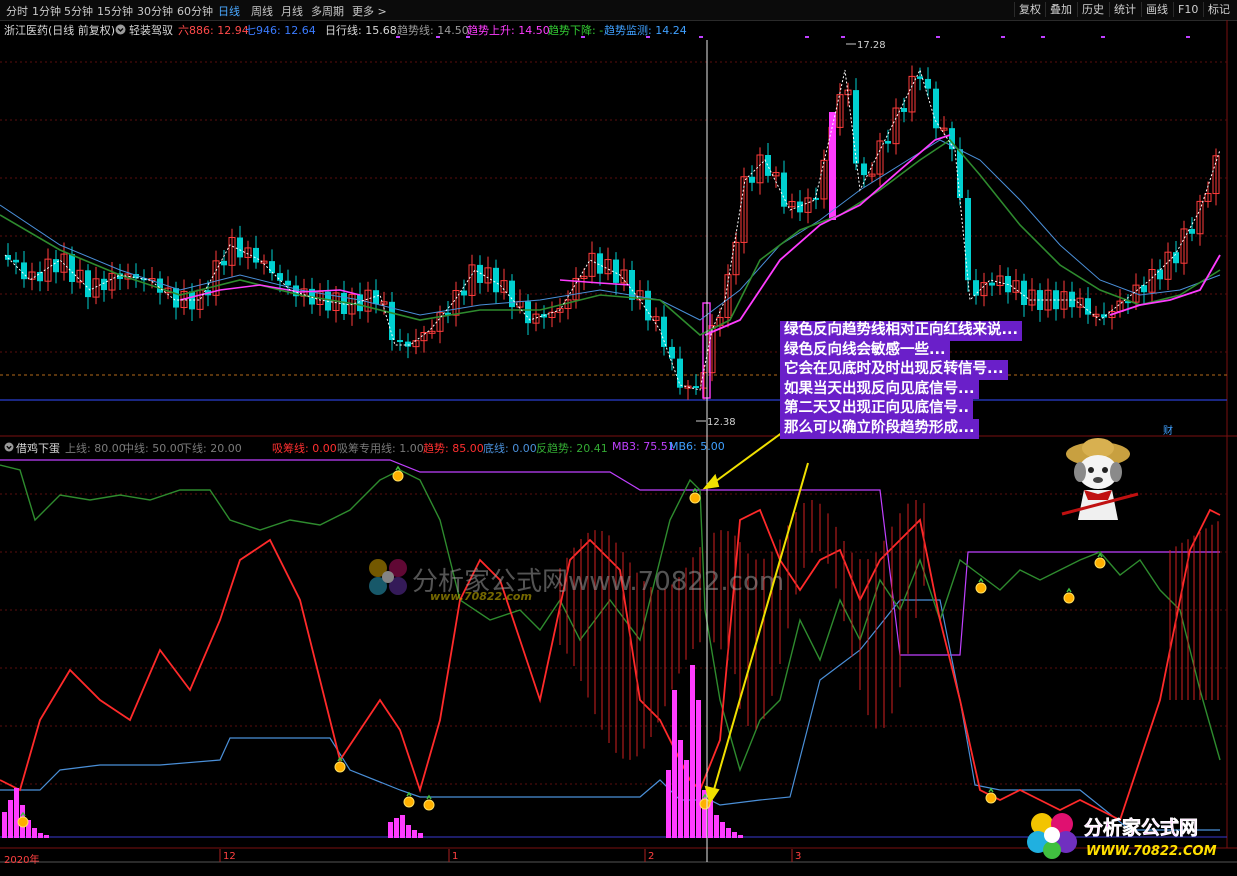  Describe the element at coordinates (877, 409) in the screenshot. I see `annotation-line: 第二天又出现正向见底信号..` at that location.